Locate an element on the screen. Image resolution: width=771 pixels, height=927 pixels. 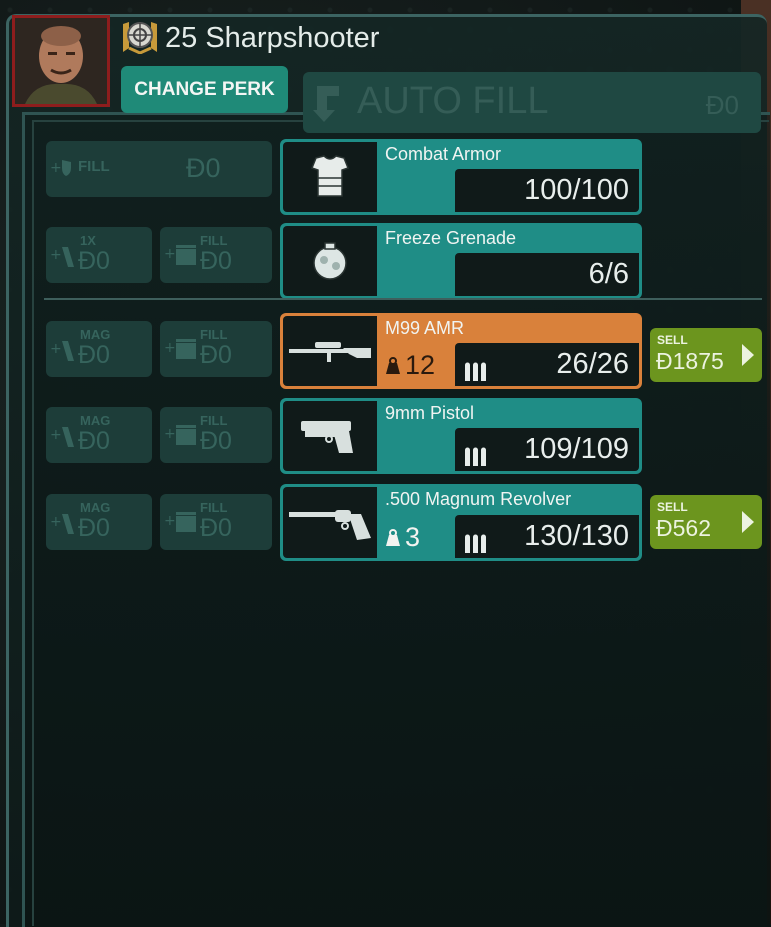
ammo-count: 130/130 is located at coordinates (576, 536).